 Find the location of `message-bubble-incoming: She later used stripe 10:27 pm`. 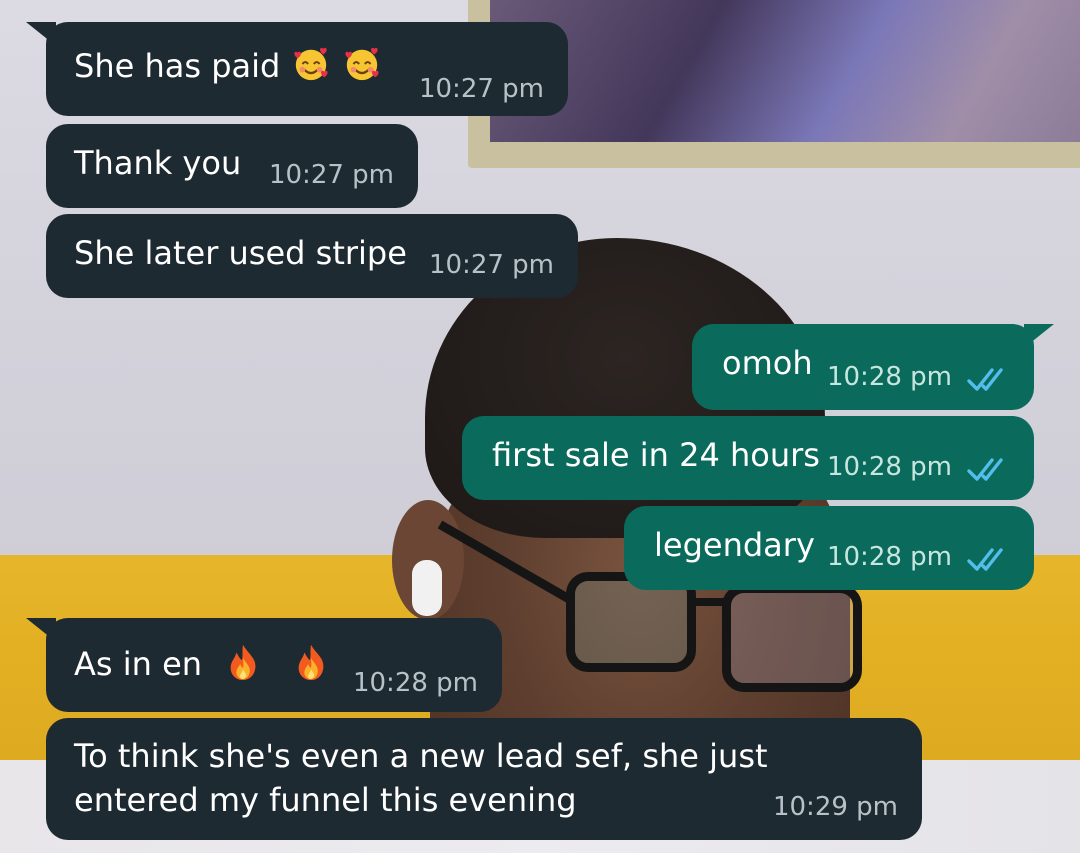

message-bubble-incoming: She later used stripe 10:27 pm is located at coordinates (312, 256).